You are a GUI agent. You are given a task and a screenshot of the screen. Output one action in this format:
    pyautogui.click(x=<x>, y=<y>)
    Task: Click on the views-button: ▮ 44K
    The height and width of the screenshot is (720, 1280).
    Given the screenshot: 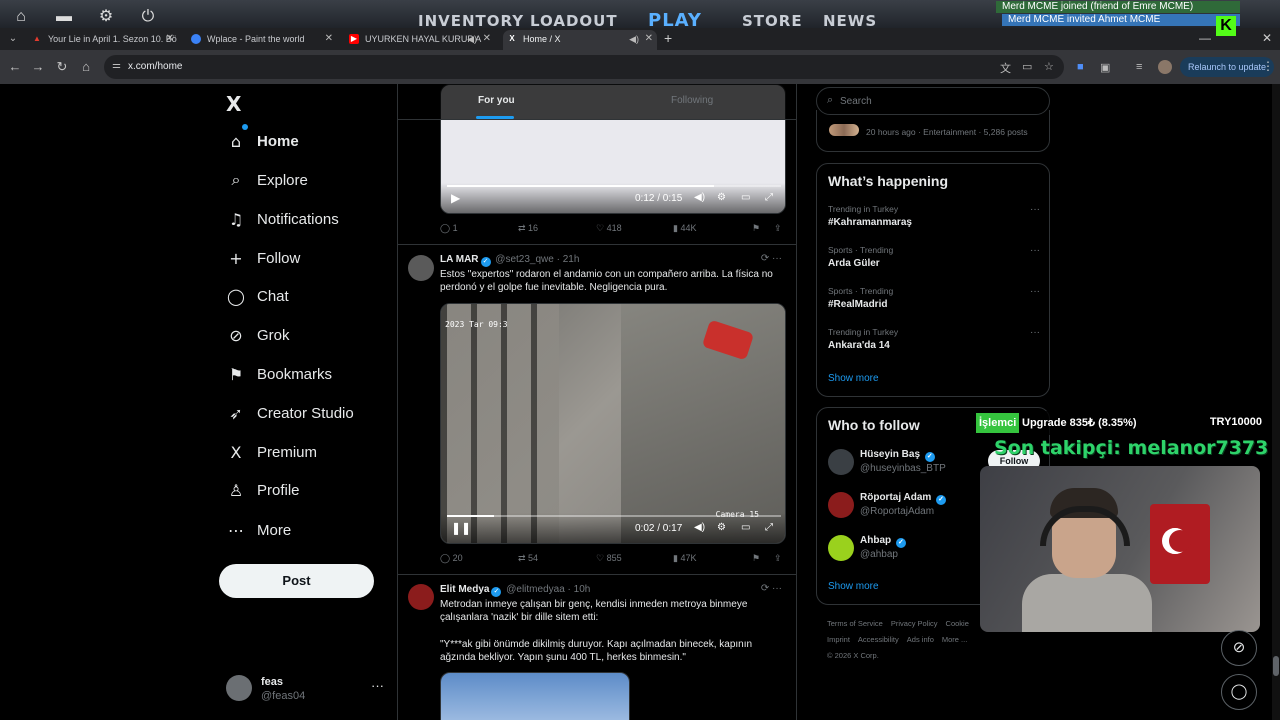 What is the action you would take?
    pyautogui.click(x=684, y=228)
    